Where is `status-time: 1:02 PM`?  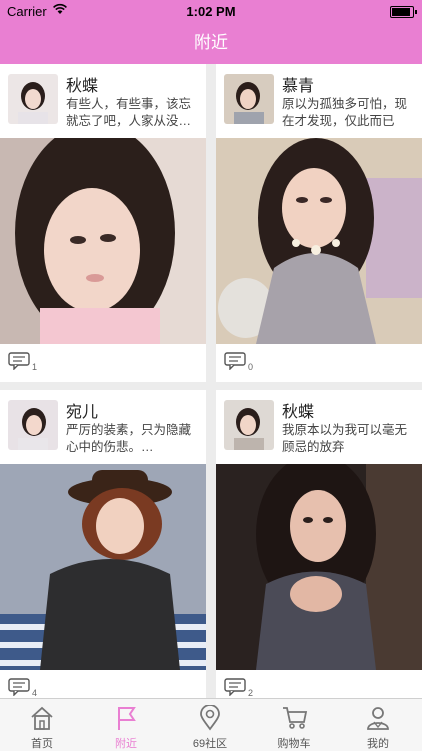 status-time: 1:02 PM is located at coordinates (211, 11).